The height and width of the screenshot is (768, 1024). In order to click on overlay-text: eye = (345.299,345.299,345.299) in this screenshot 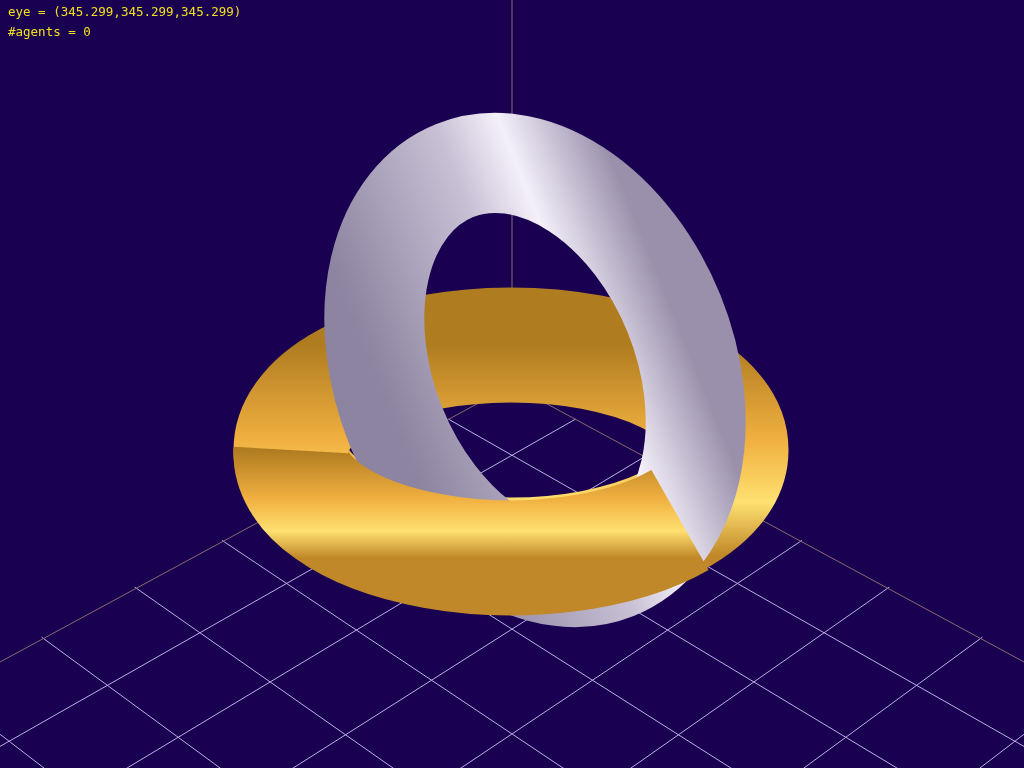, I will do `click(125, 12)`.